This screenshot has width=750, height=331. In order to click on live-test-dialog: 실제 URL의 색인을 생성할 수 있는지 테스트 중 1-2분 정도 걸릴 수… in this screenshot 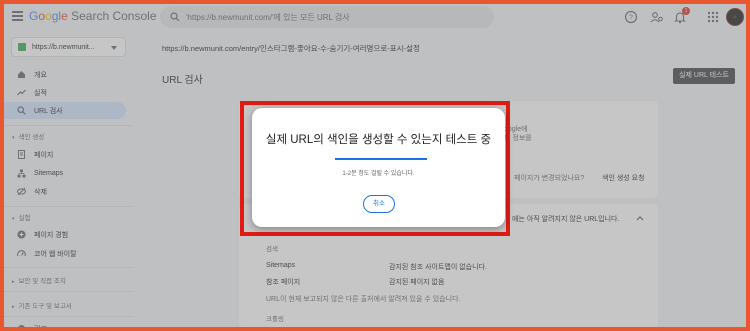, I will do `click(378, 167)`.